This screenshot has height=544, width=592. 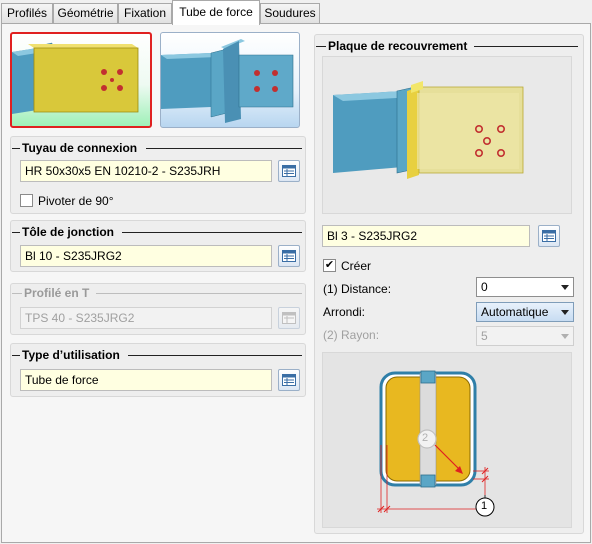 I want to click on distance-select: 0, so click(x=525, y=287).